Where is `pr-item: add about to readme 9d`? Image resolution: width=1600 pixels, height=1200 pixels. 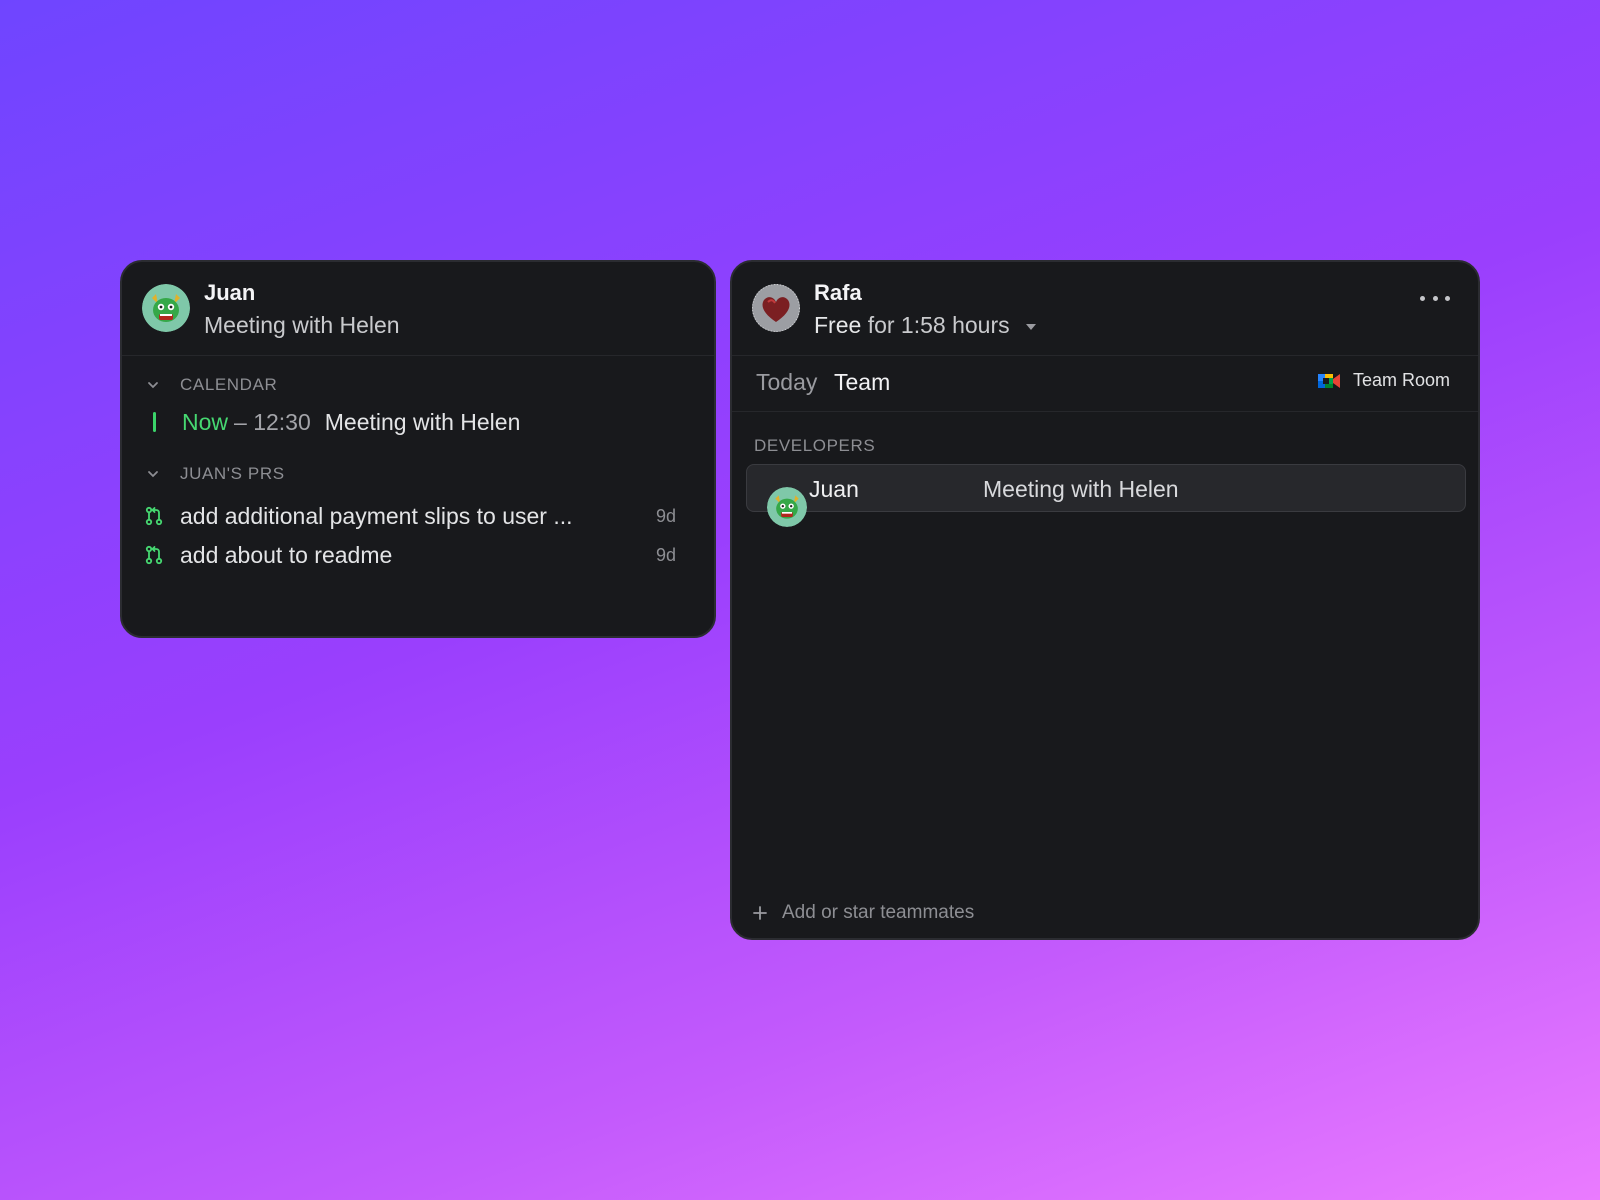 pr-item: add about to readme 9d is located at coordinates (418, 555).